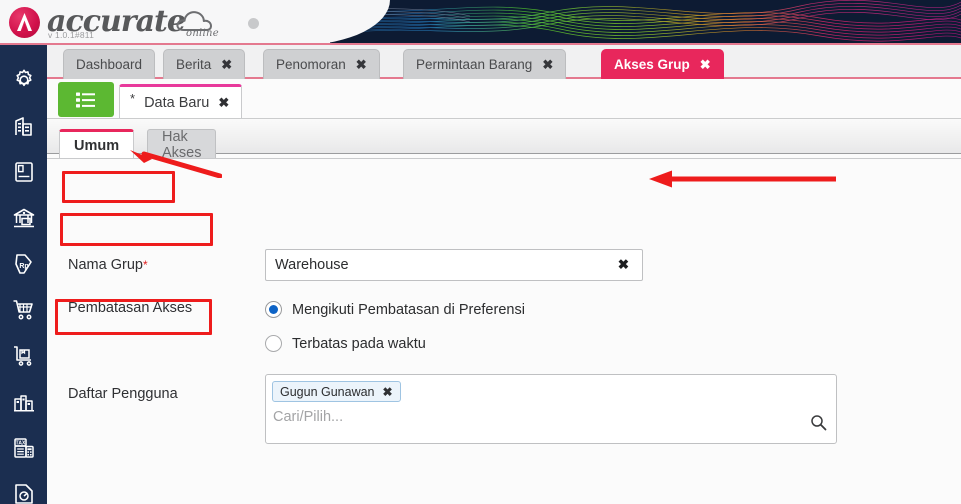 The height and width of the screenshot is (504, 961). I want to click on tab-berita: Berita ✖, so click(204, 64).